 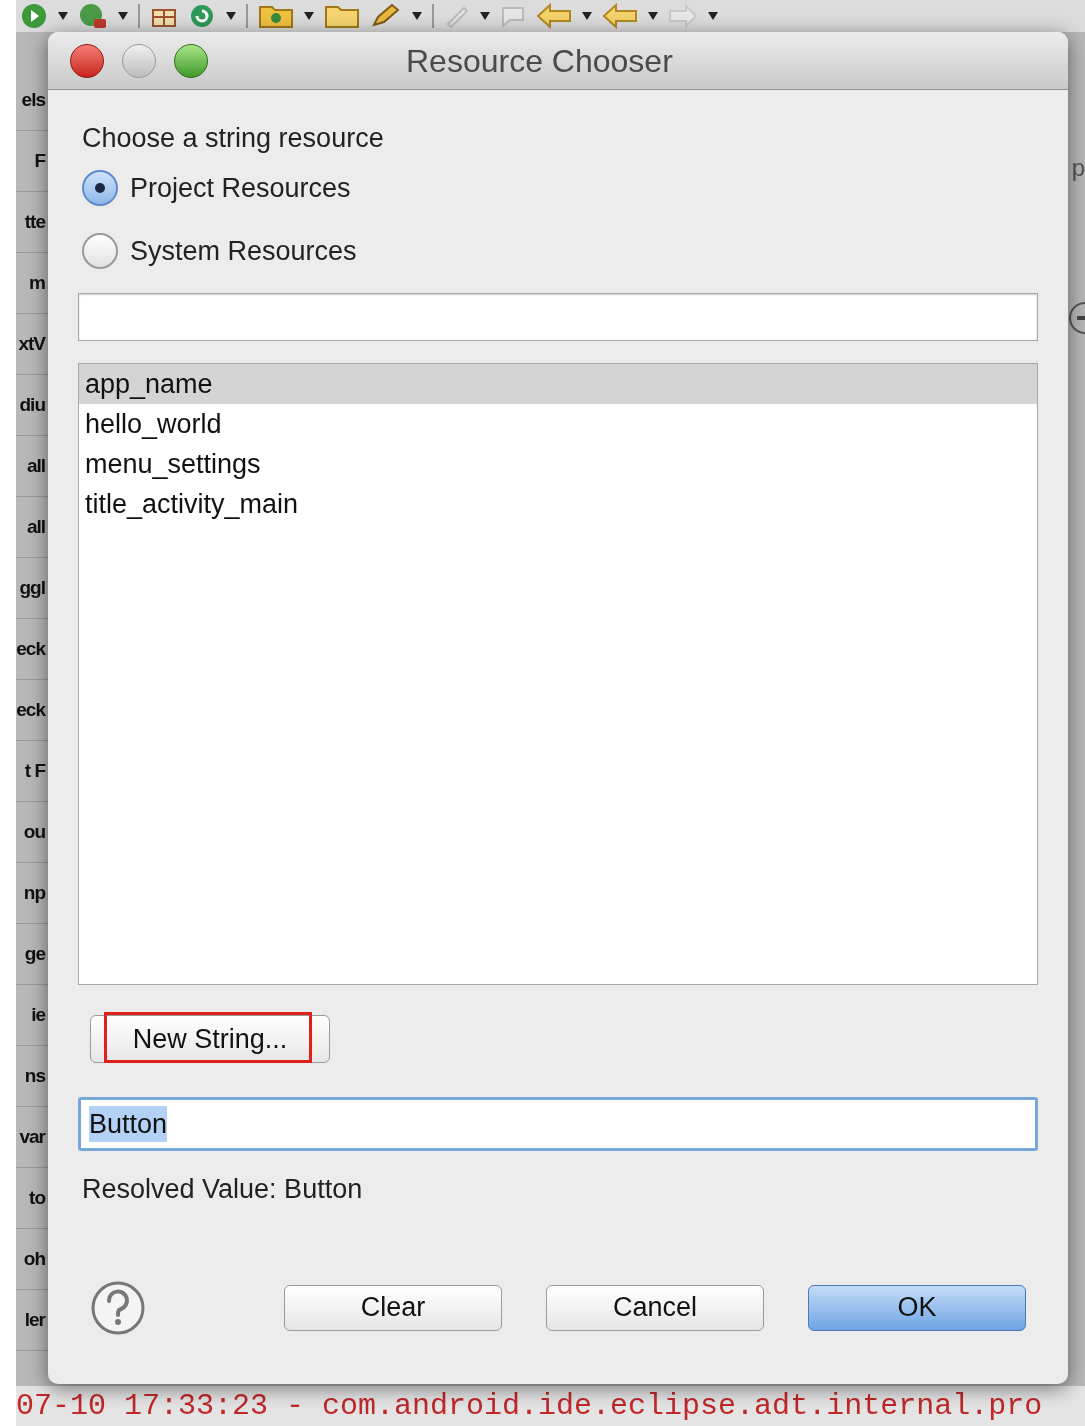 What do you see at coordinates (386, 16) in the screenshot?
I see `pencil-icon` at bounding box center [386, 16].